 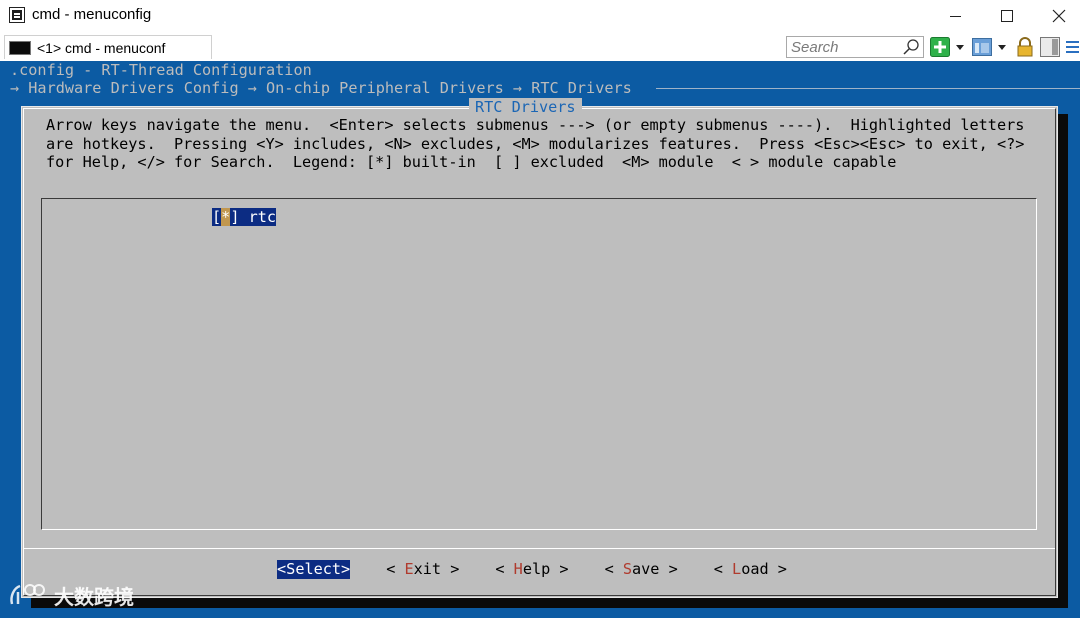 I want to click on new-console-icon, so click(x=940, y=47).